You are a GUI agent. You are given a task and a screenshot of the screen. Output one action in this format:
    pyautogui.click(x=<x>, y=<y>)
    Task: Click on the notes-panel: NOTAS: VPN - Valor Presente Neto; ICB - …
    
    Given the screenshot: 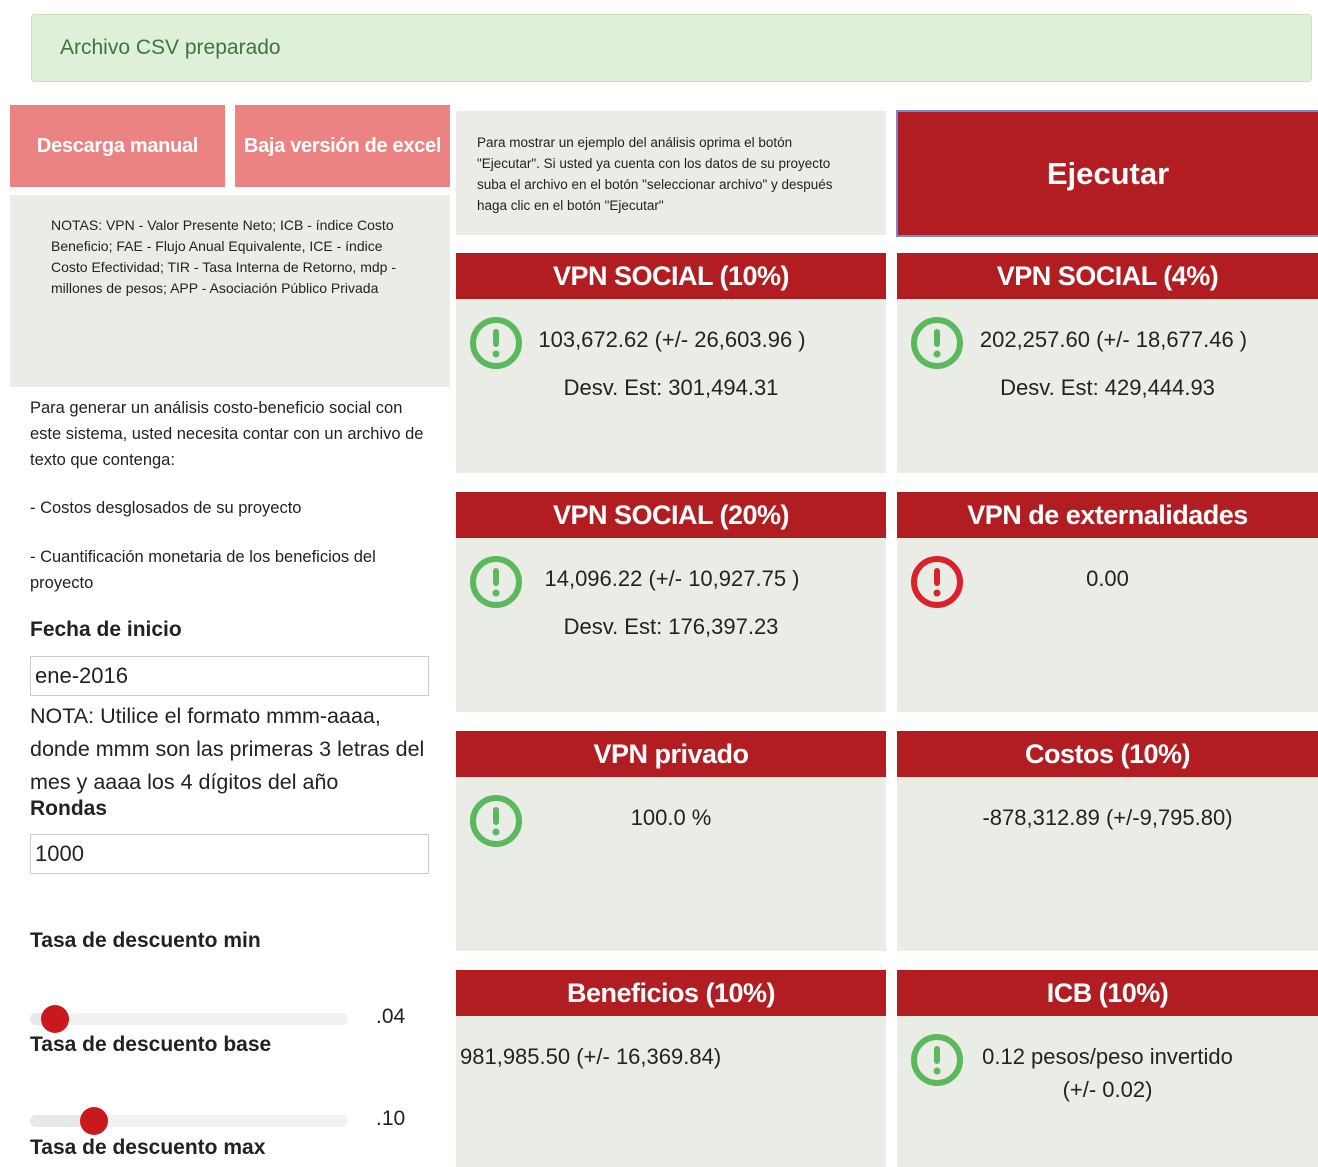 What is the action you would take?
    pyautogui.click(x=230, y=291)
    